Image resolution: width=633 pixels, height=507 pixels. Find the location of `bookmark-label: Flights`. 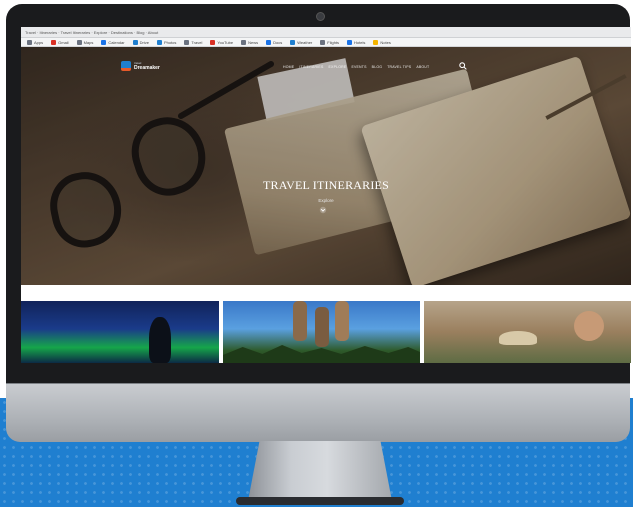

bookmark-label: Flights is located at coordinates (333, 42).